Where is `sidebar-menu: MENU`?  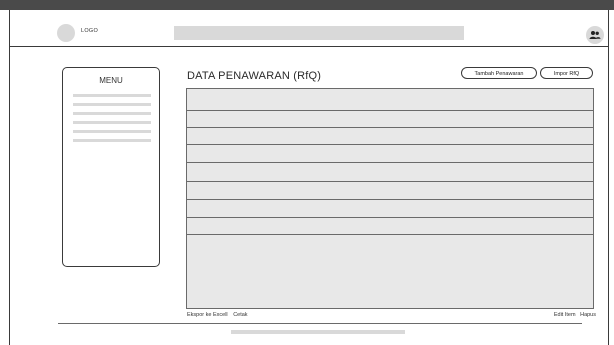
sidebar-menu: MENU is located at coordinates (111, 167).